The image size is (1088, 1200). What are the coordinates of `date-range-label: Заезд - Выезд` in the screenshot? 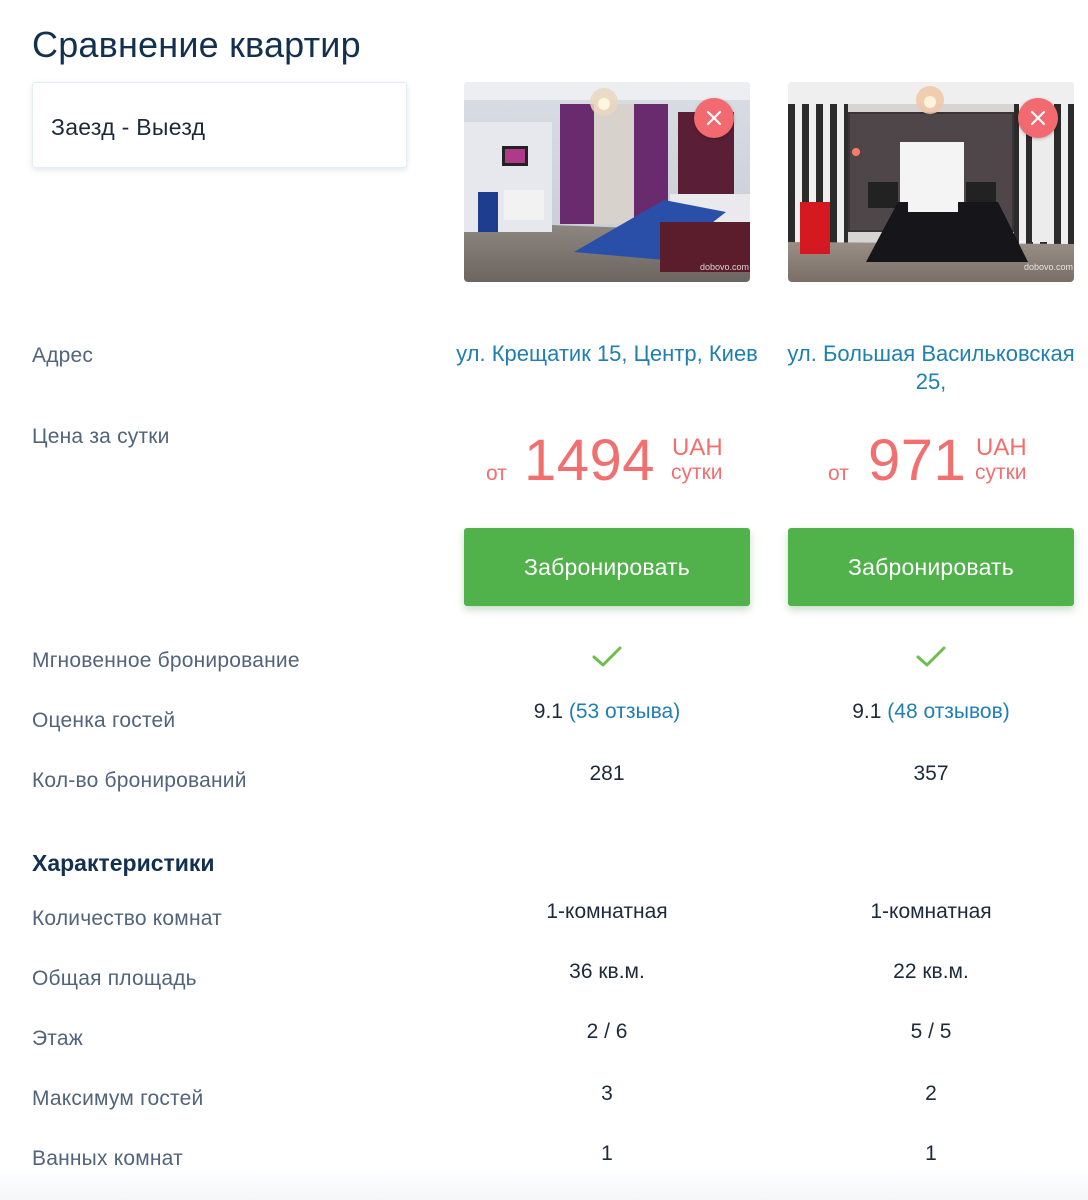 It's located at (128, 127).